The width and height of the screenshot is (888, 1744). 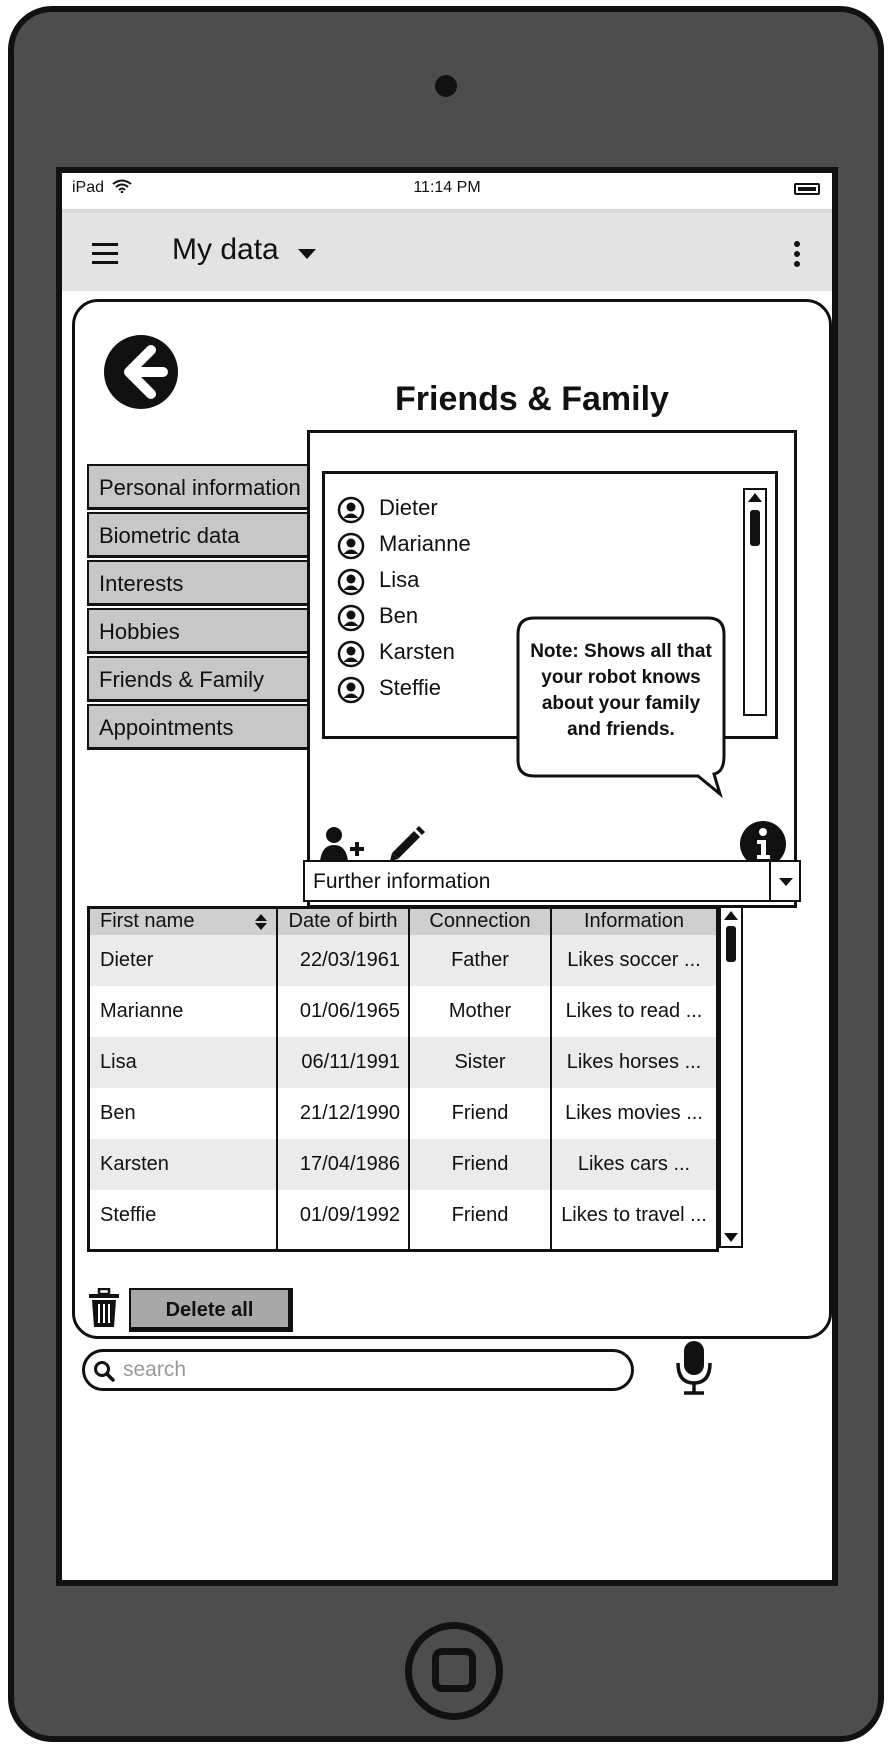 I want to click on cell-first-name: Karsten, so click(x=134, y=1164).